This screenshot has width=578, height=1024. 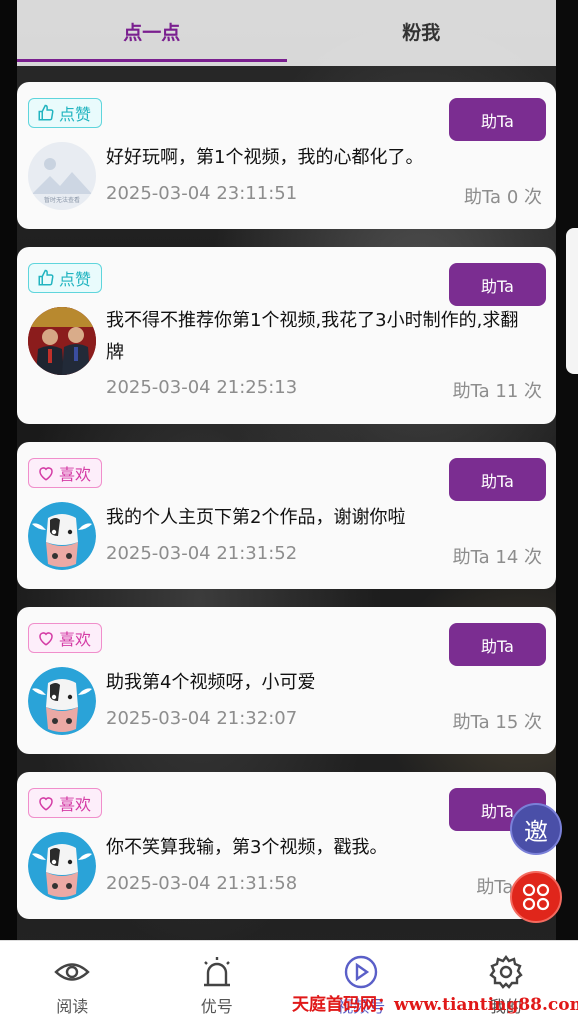 I want to click on menu-float-button, so click(x=536, y=897).